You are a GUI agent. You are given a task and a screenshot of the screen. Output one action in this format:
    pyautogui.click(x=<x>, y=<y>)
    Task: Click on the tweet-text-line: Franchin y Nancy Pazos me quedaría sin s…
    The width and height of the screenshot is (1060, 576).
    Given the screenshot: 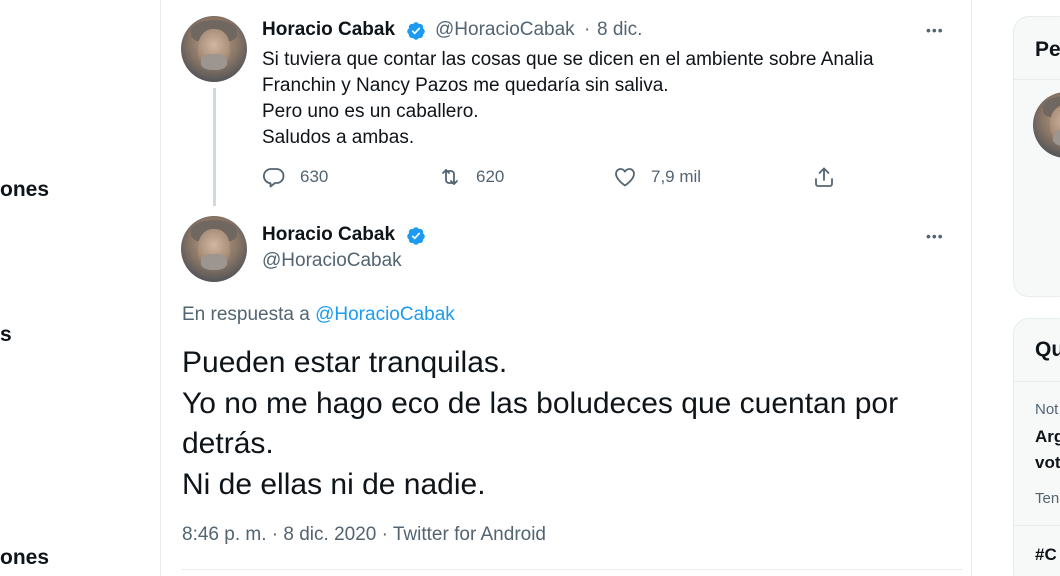 What is the action you would take?
    pyautogui.click(x=465, y=85)
    